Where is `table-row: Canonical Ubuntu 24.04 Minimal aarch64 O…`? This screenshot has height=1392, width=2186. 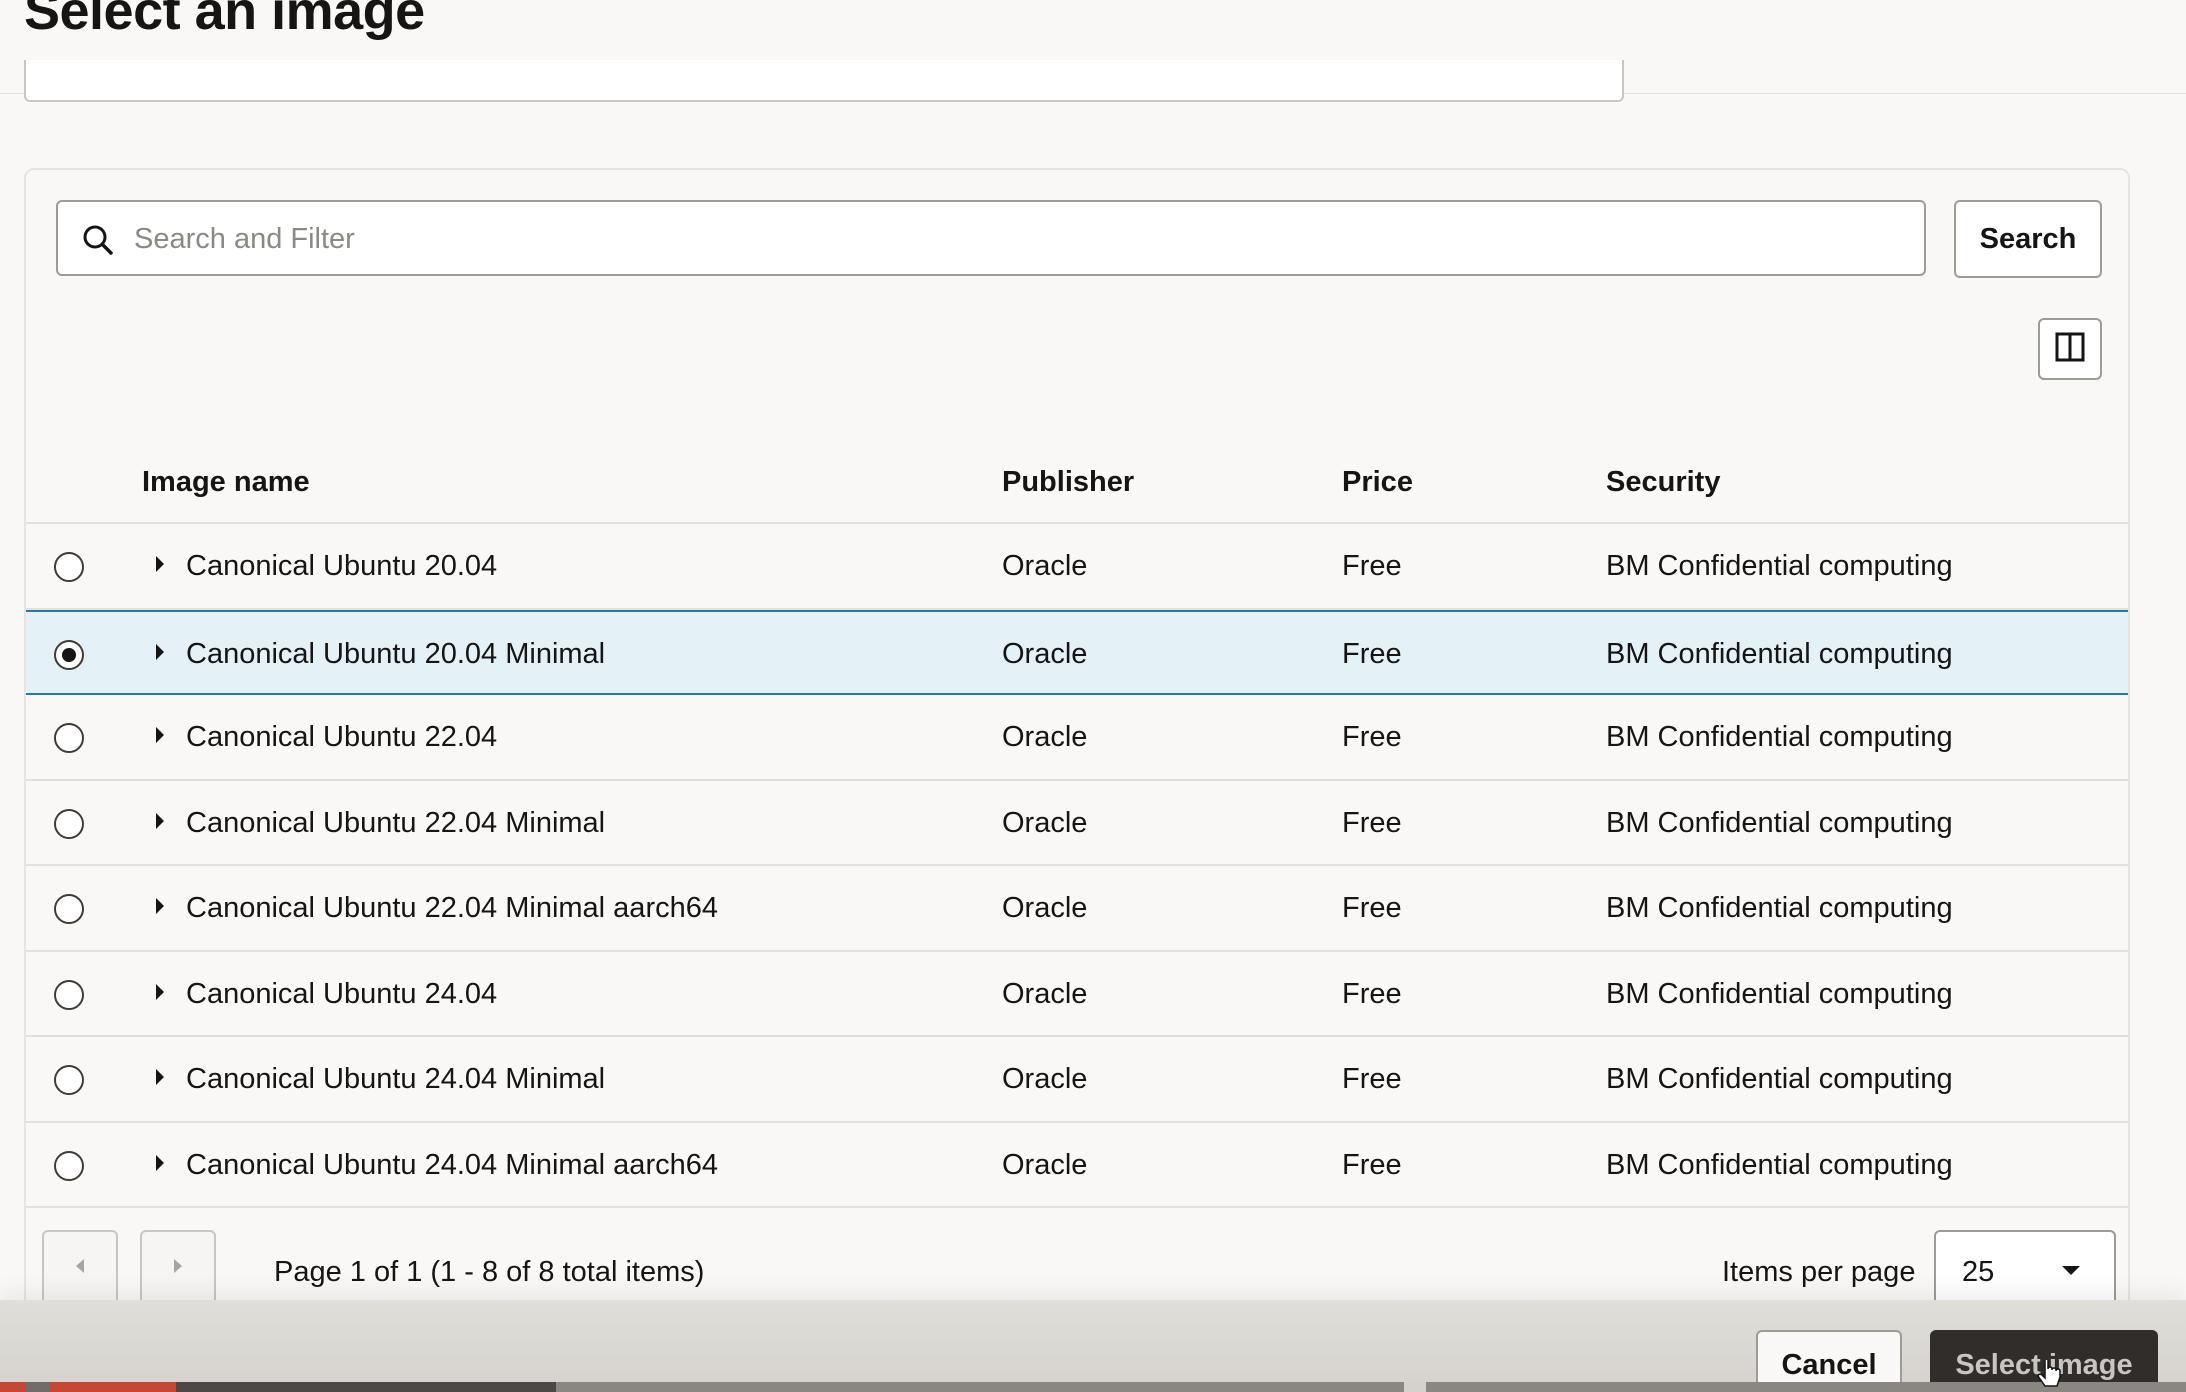
table-row: Canonical Ubuntu 24.04 Minimal aarch64 O… is located at coordinates (1077, 1165).